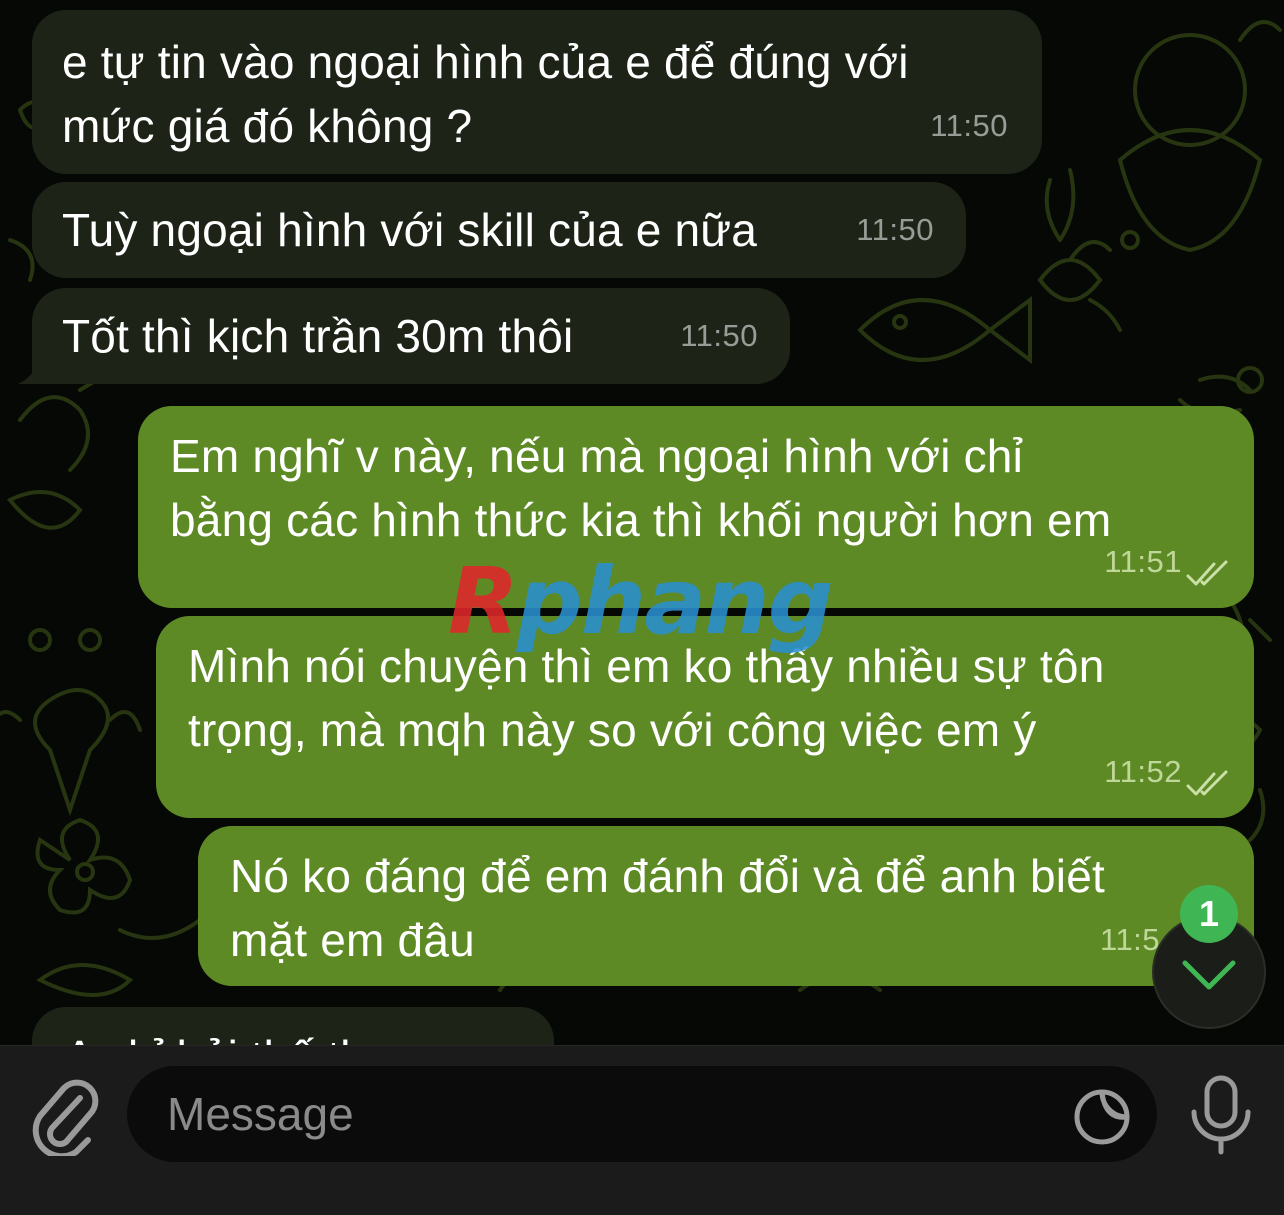 The image size is (1284, 1215). What do you see at coordinates (483, 601) in the screenshot?
I see `watermark-letter: R` at bounding box center [483, 601].